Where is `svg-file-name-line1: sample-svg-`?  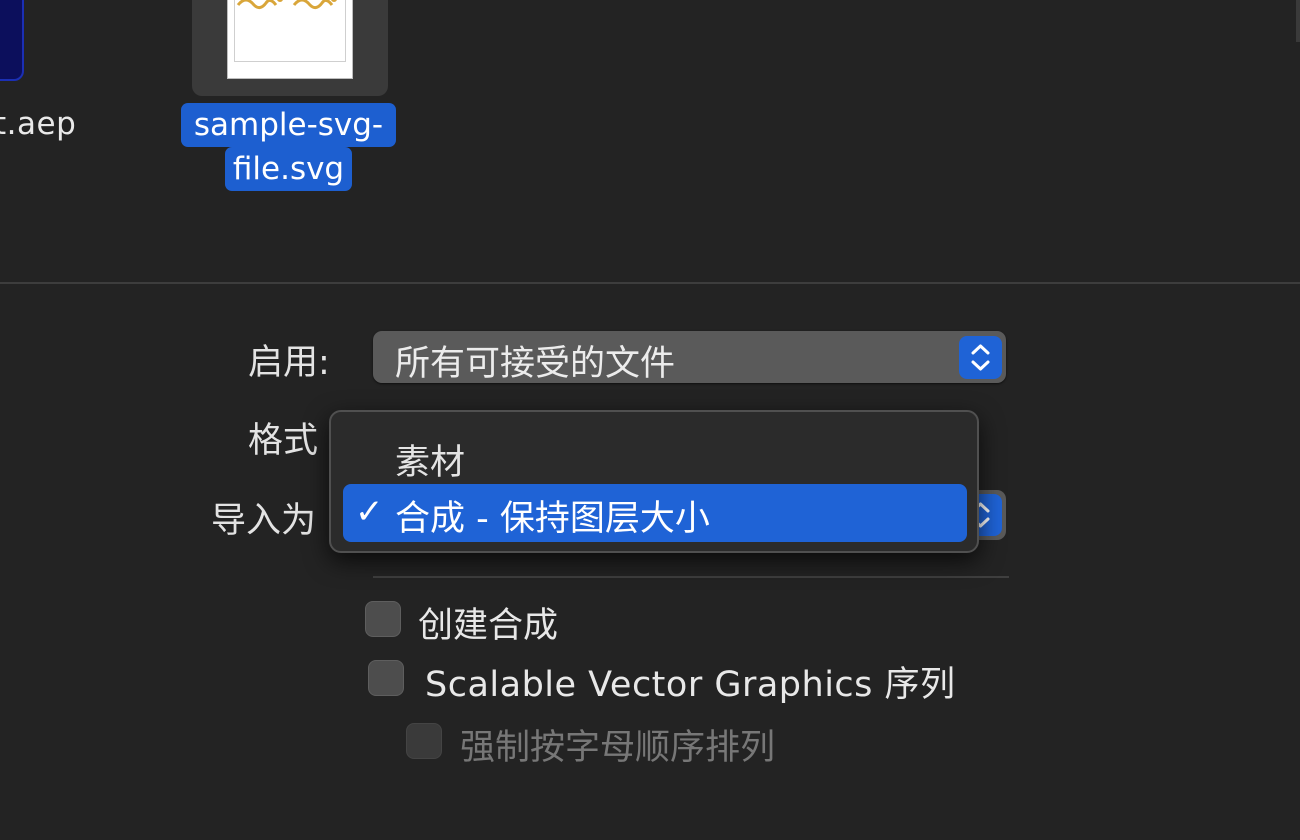 svg-file-name-line1: sample-svg- is located at coordinates (288, 125).